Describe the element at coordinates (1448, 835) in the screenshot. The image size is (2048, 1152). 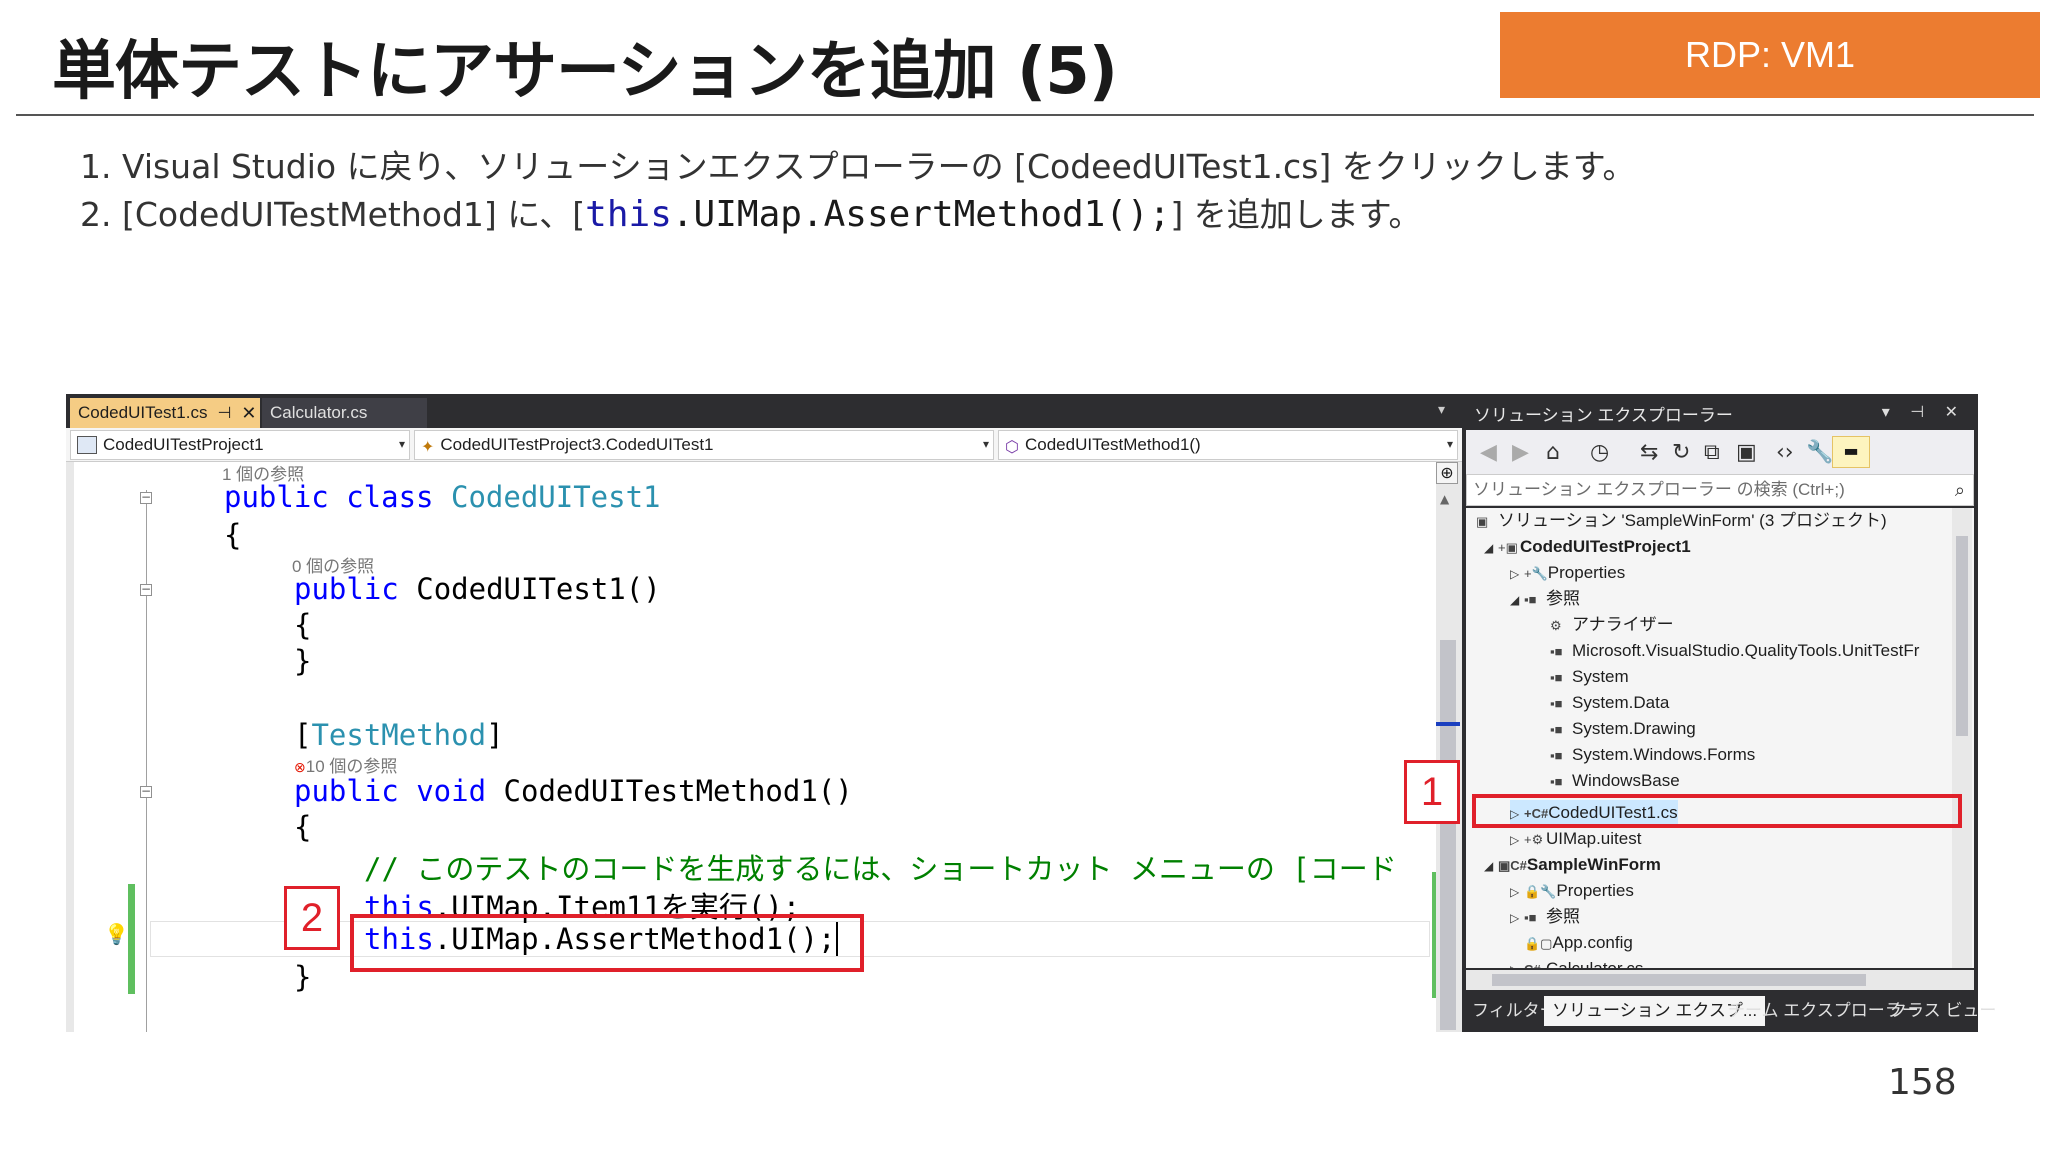
I see `editor-scroll-thumb` at that location.